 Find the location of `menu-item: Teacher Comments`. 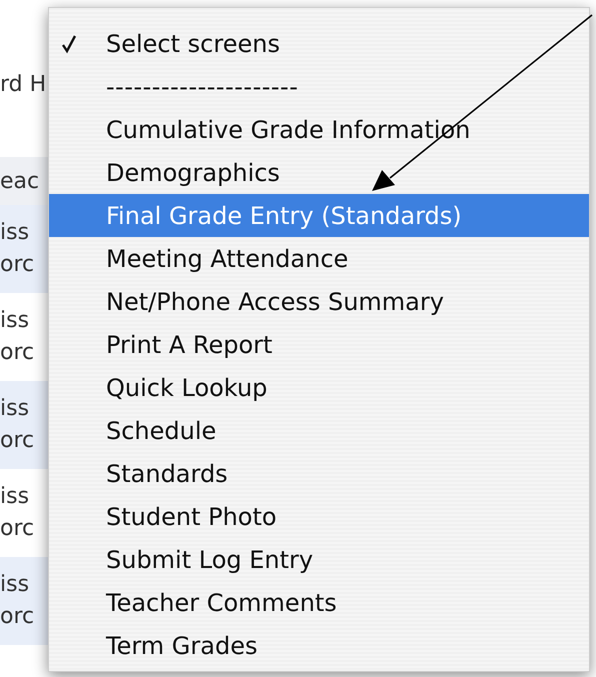

menu-item: Teacher Comments is located at coordinates (319, 602).